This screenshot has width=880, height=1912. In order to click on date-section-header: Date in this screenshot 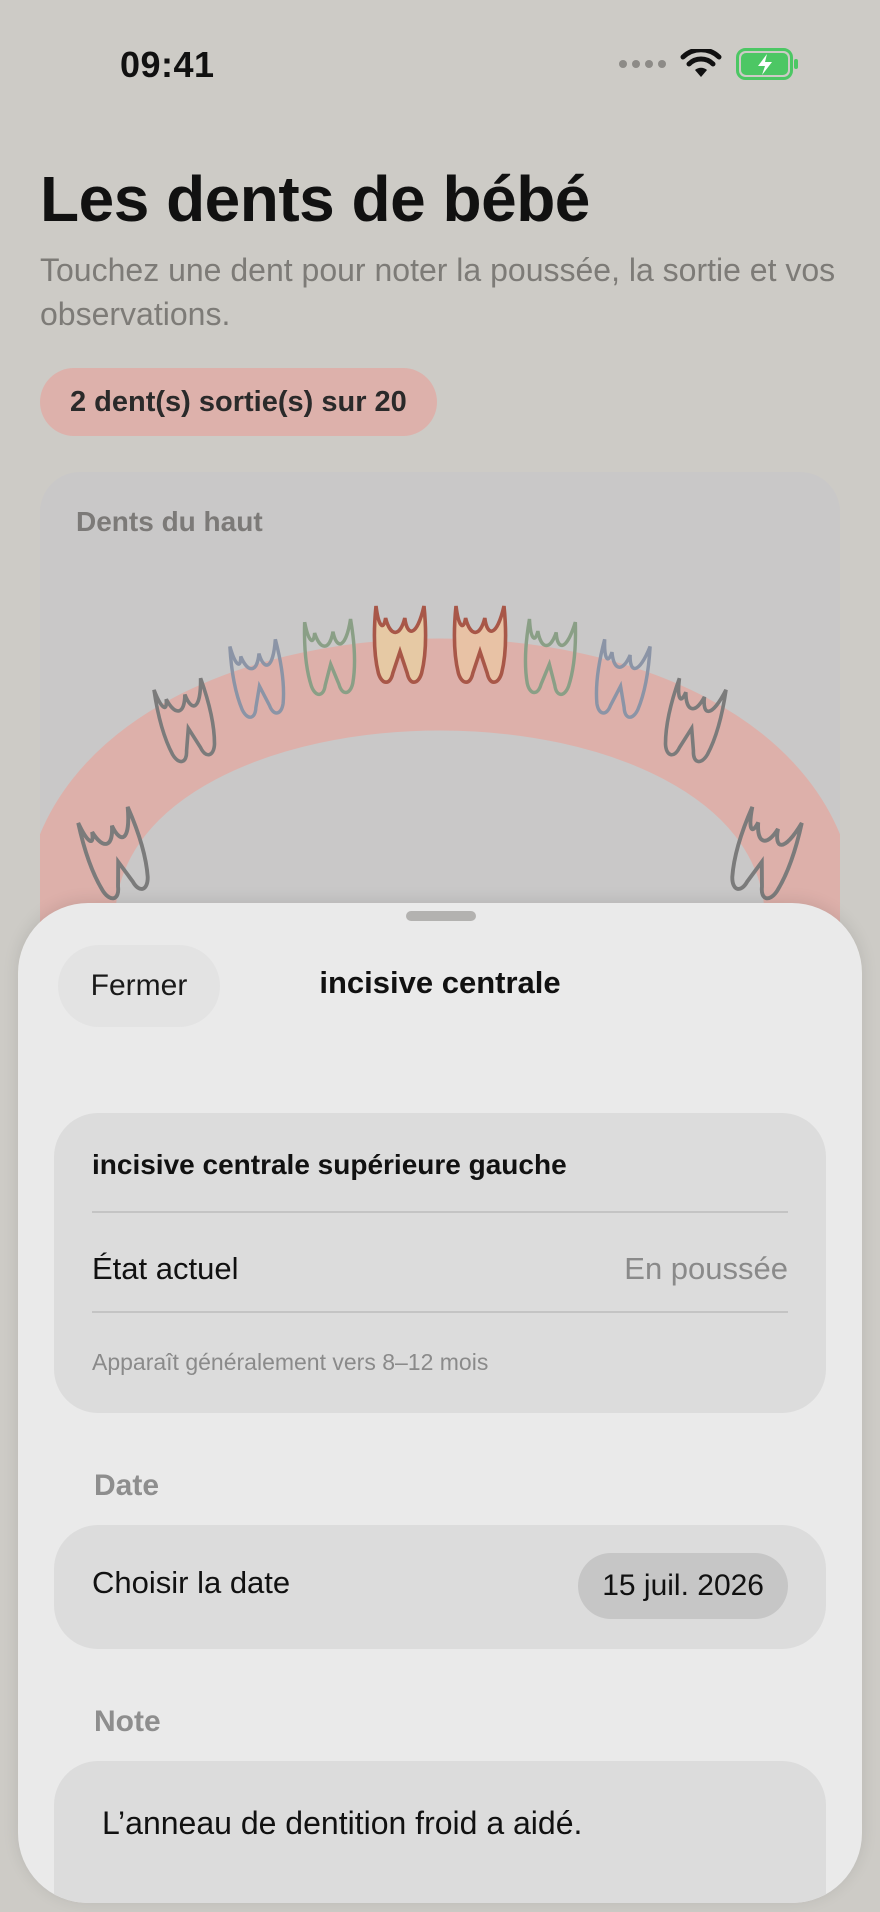, I will do `click(127, 1485)`.